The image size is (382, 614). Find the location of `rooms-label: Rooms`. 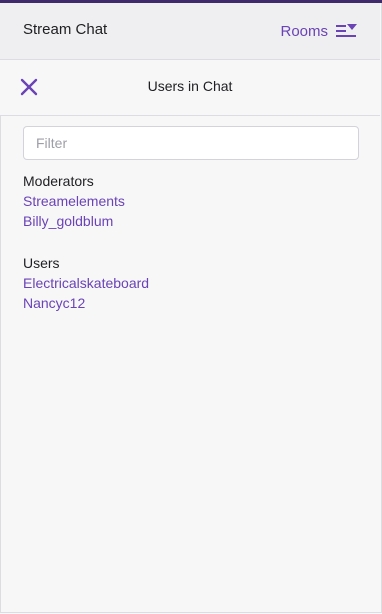

rooms-label: Rooms is located at coordinates (304, 31).